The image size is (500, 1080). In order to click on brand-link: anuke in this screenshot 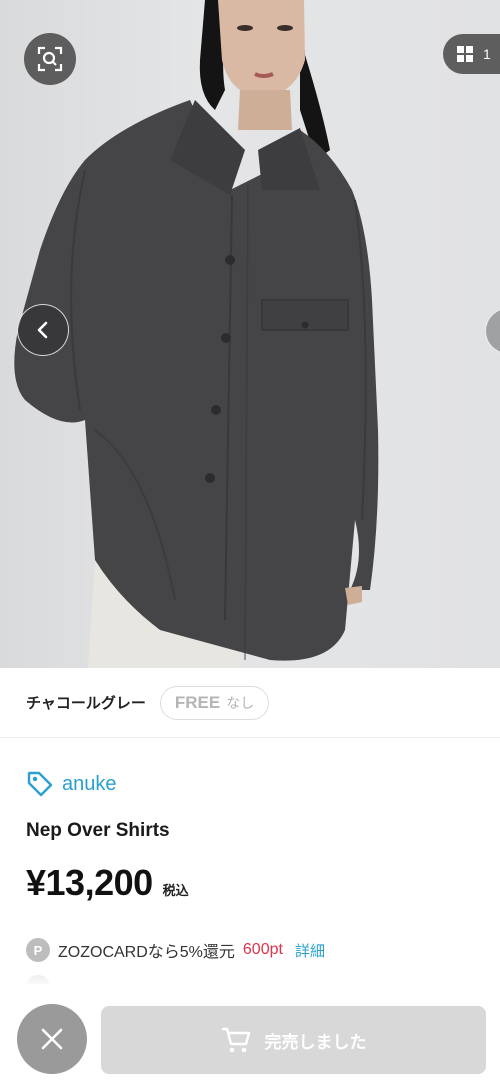, I will do `click(71, 784)`.